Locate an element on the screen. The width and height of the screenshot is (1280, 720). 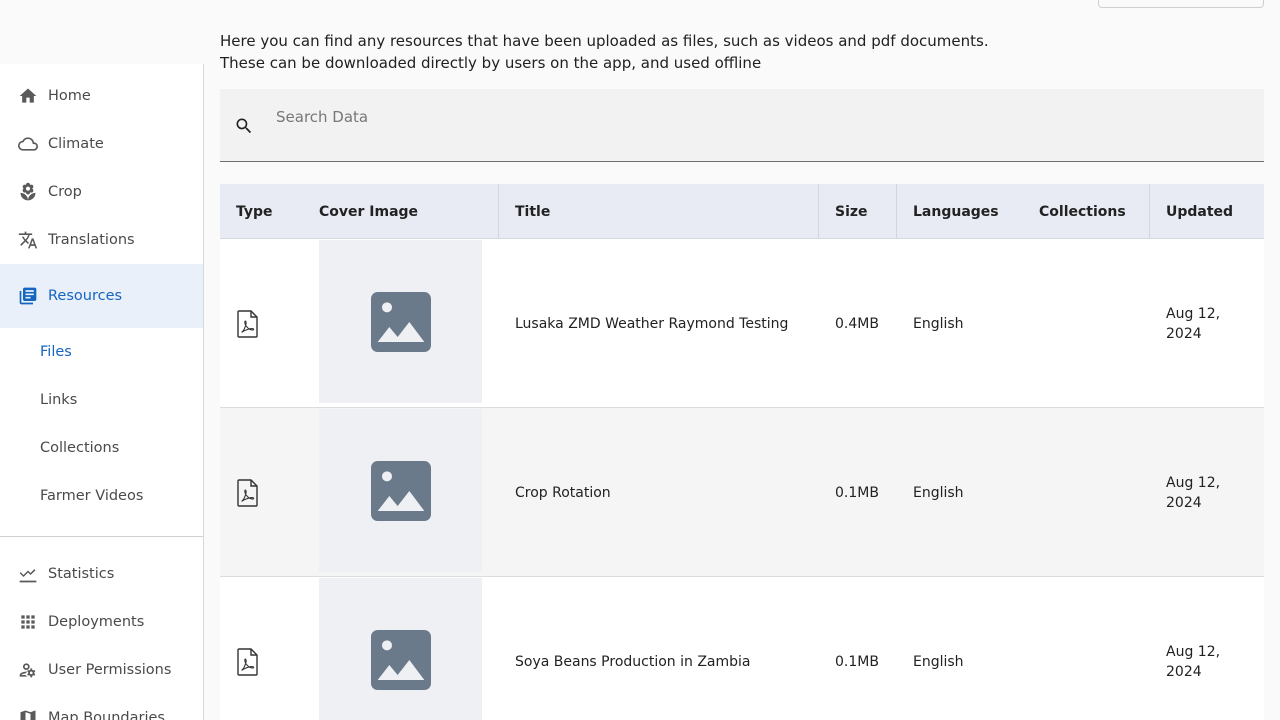
sidebar-item-label: Climate is located at coordinates (76, 144).